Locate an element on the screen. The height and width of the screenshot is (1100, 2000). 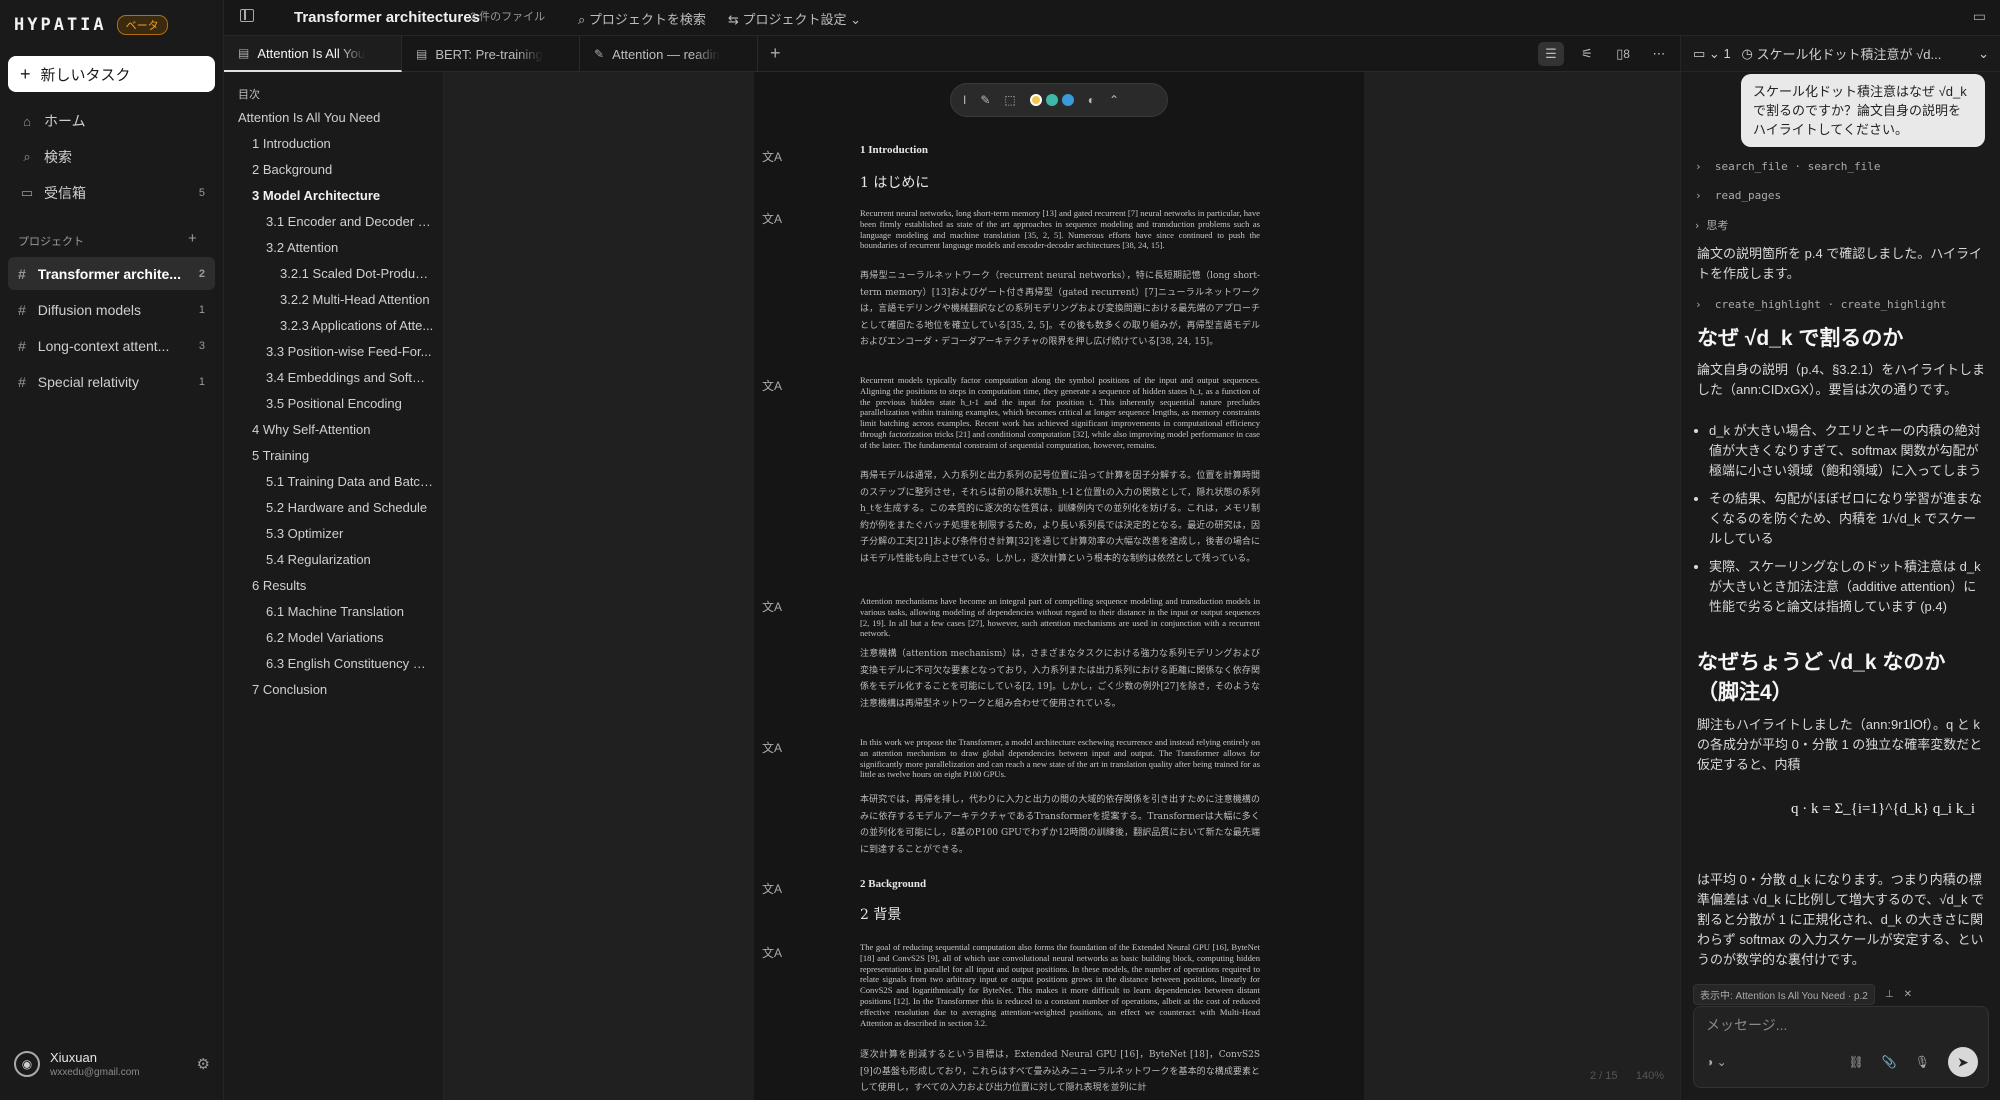
toc-item: 5.2 Hardware and Schedule is located at coordinates (350, 507).